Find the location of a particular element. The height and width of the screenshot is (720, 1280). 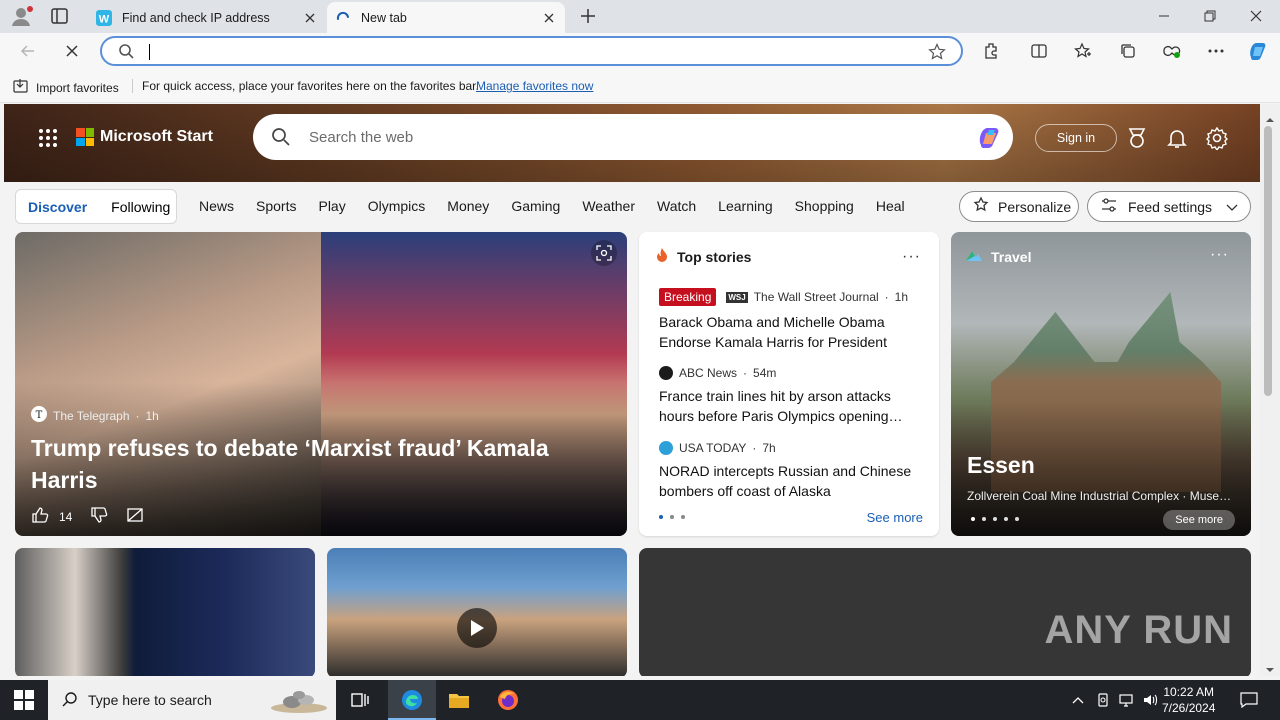

rewards-icon is located at coordinates (1137, 138).